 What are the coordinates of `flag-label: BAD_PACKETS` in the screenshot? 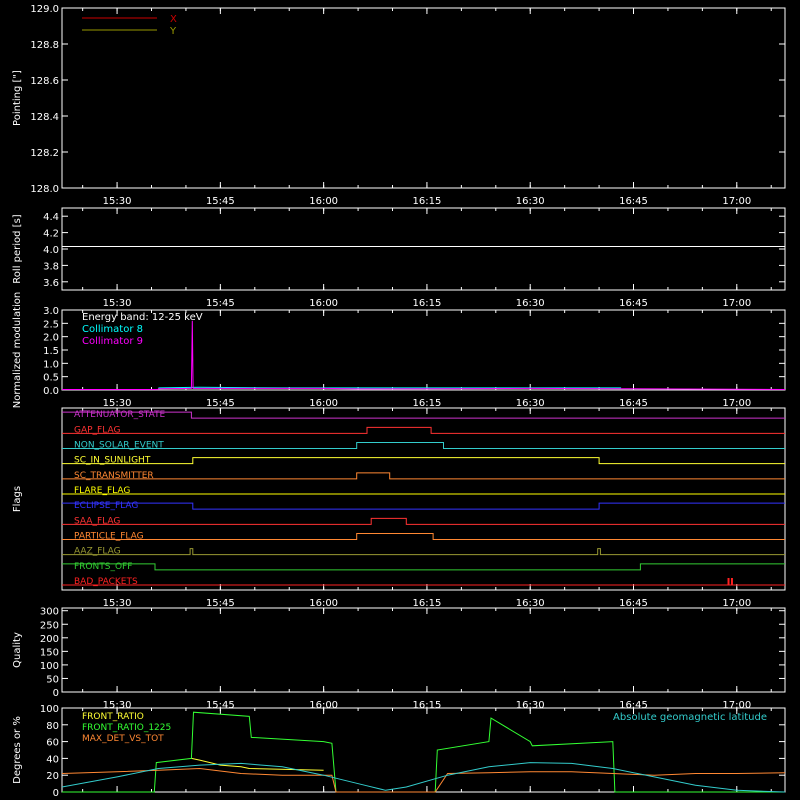 It's located at (106, 582).